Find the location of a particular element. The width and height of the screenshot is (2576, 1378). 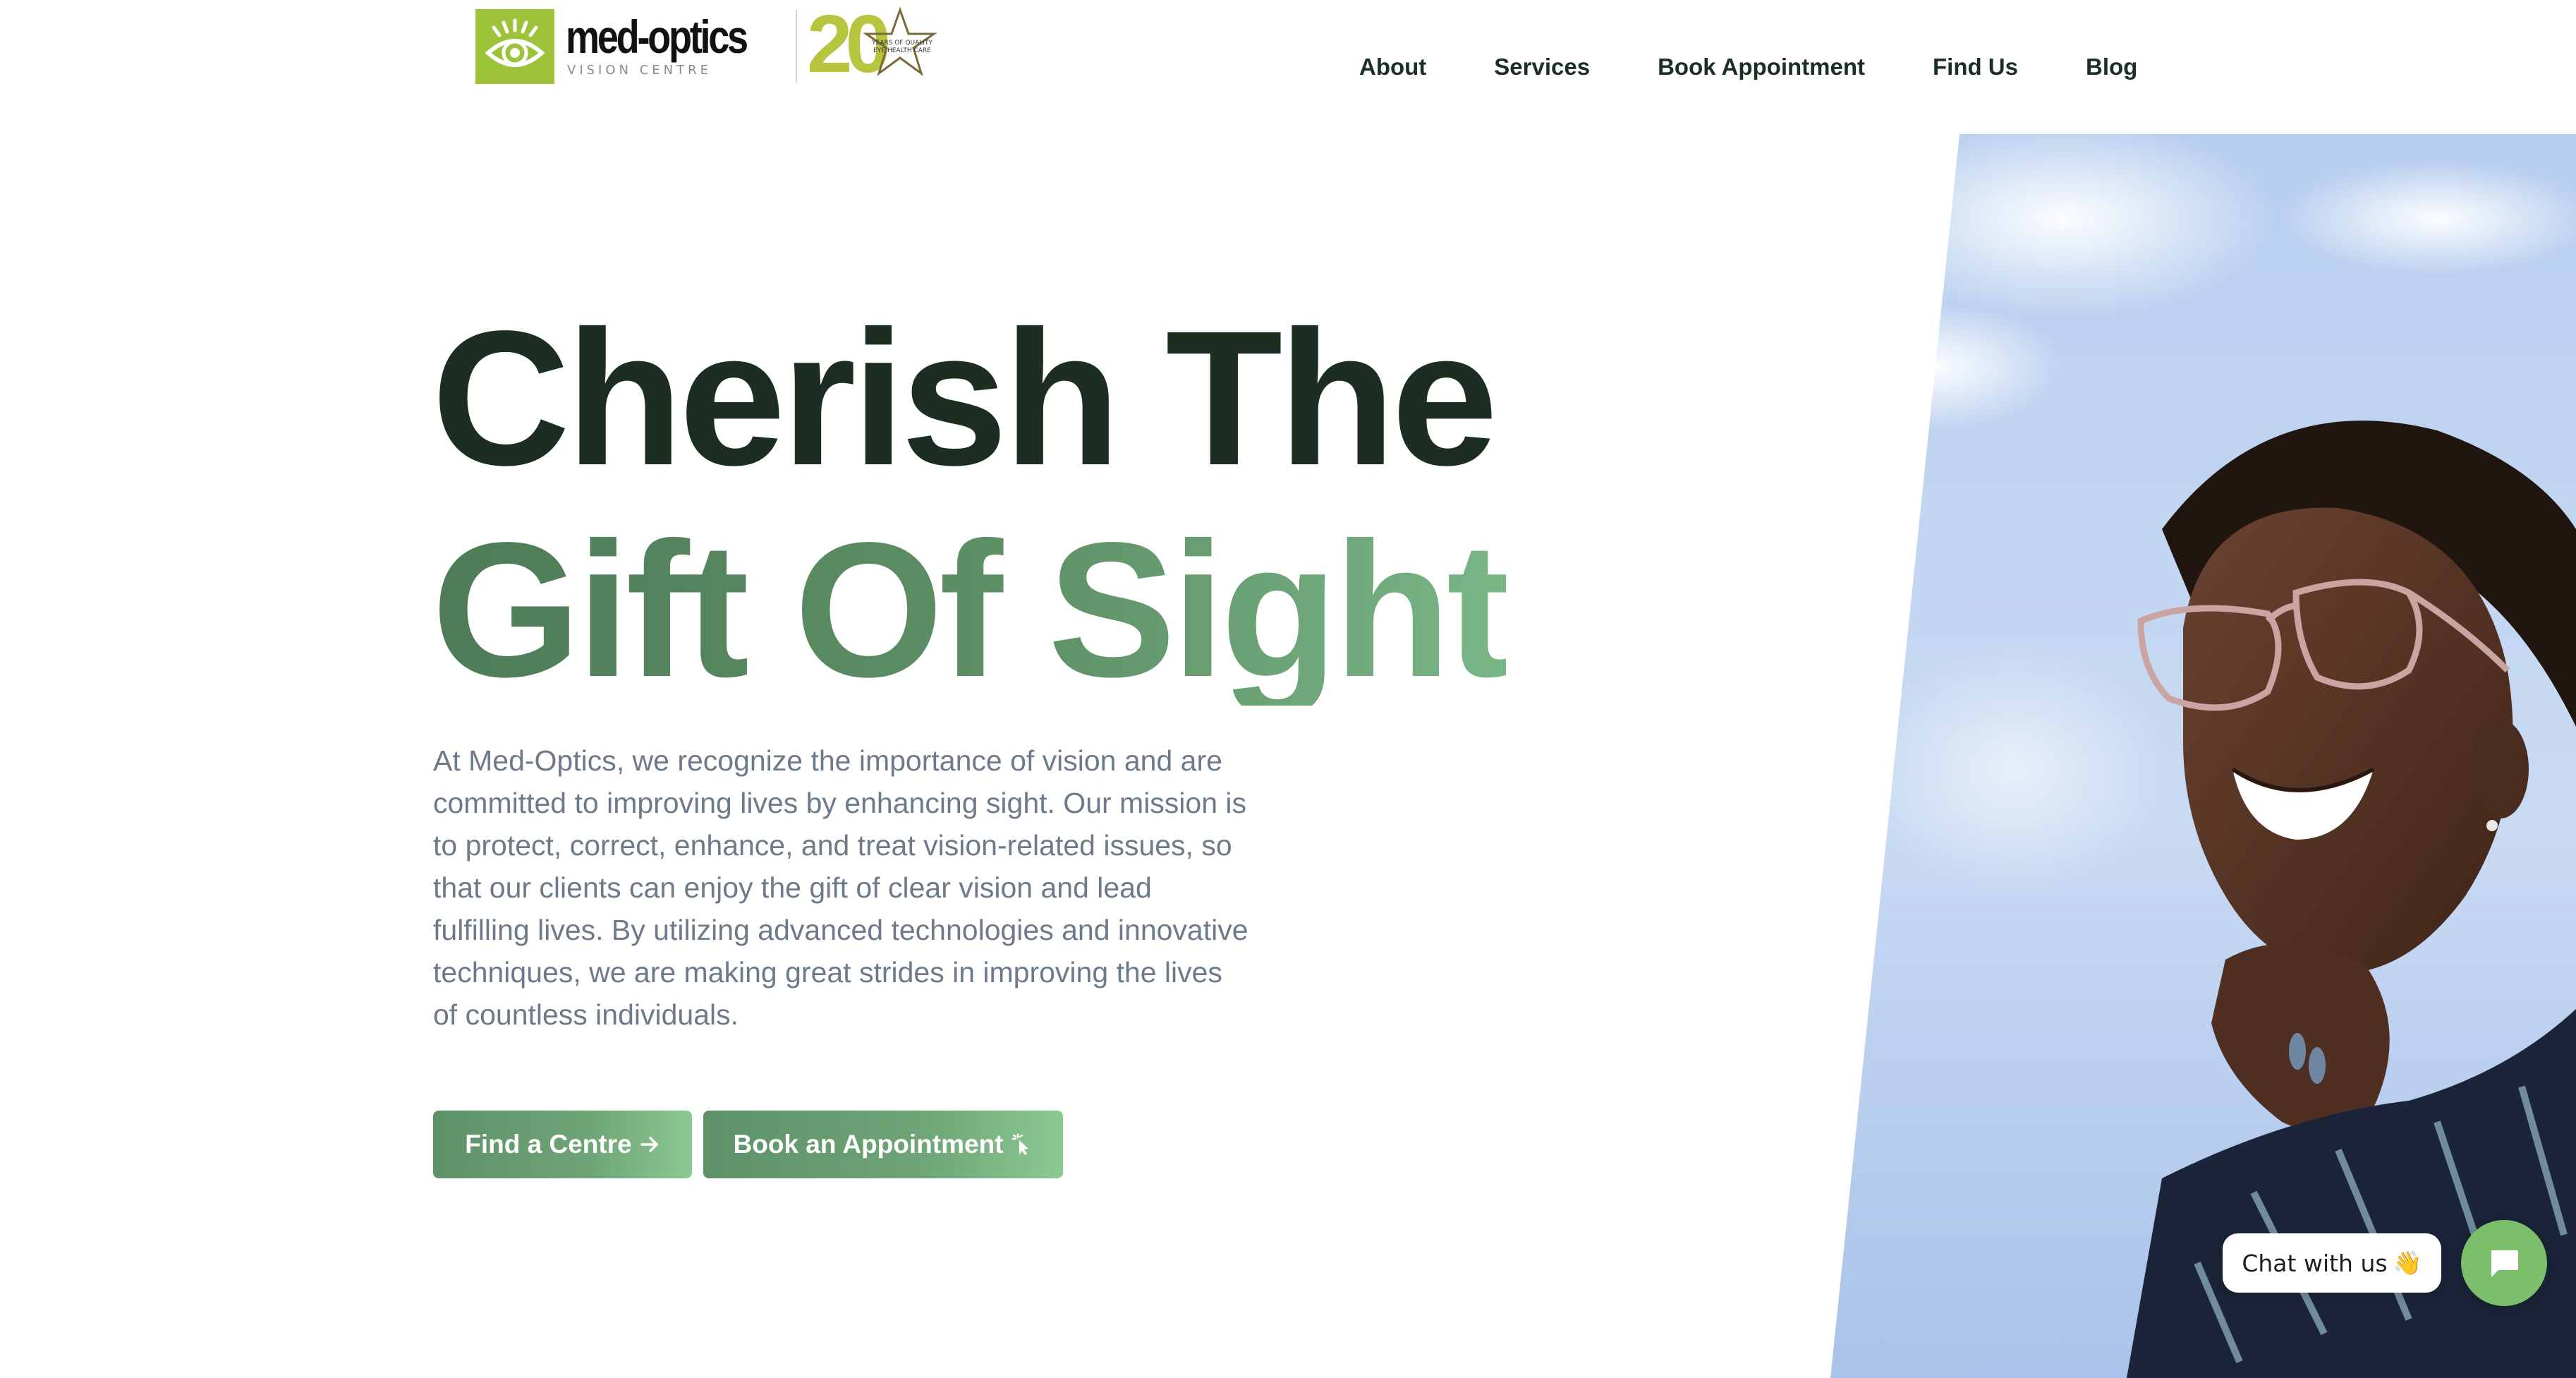

nav-services: Services is located at coordinates (1542, 67).